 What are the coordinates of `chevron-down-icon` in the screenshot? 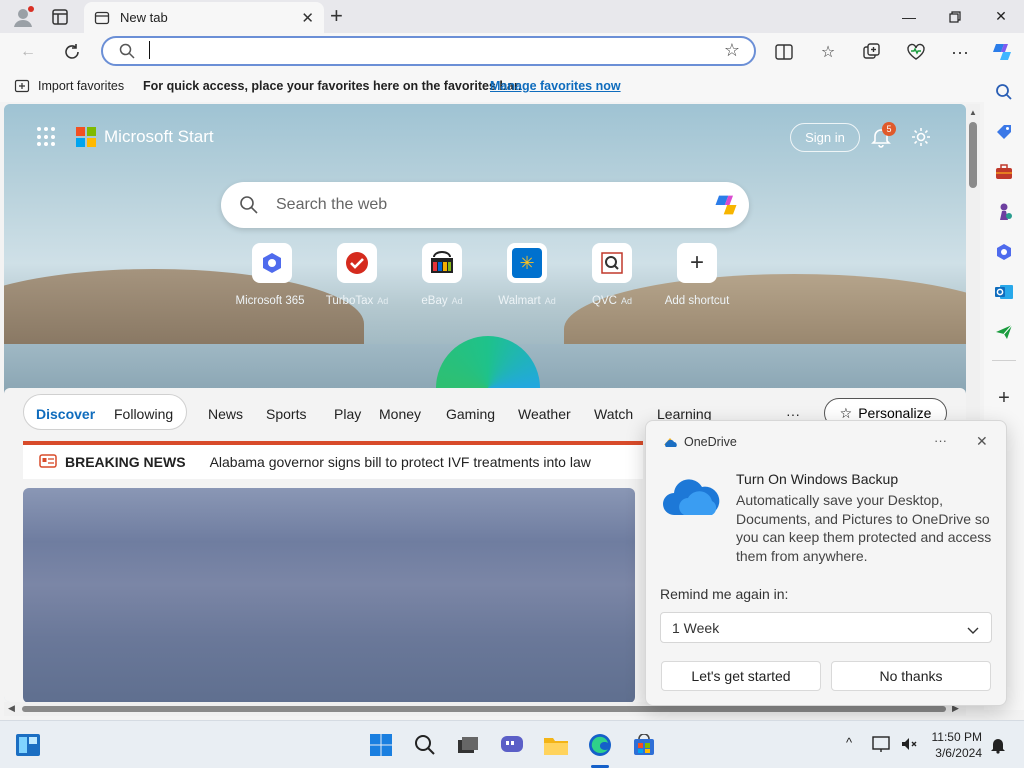 It's located at (973, 630).